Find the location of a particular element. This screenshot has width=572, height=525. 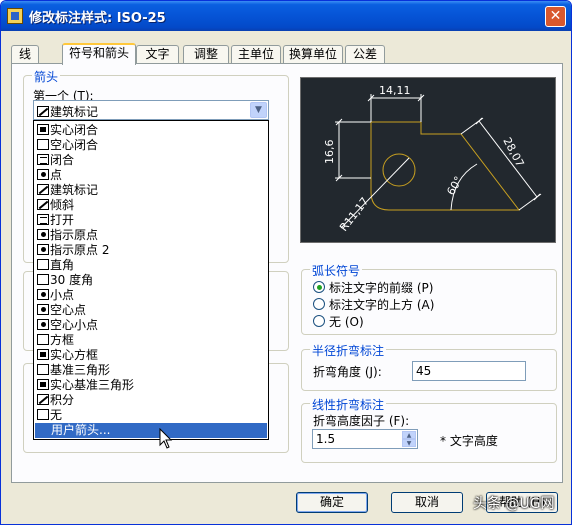

dropdown-option-label: 建筑标记 is located at coordinates (74, 190).